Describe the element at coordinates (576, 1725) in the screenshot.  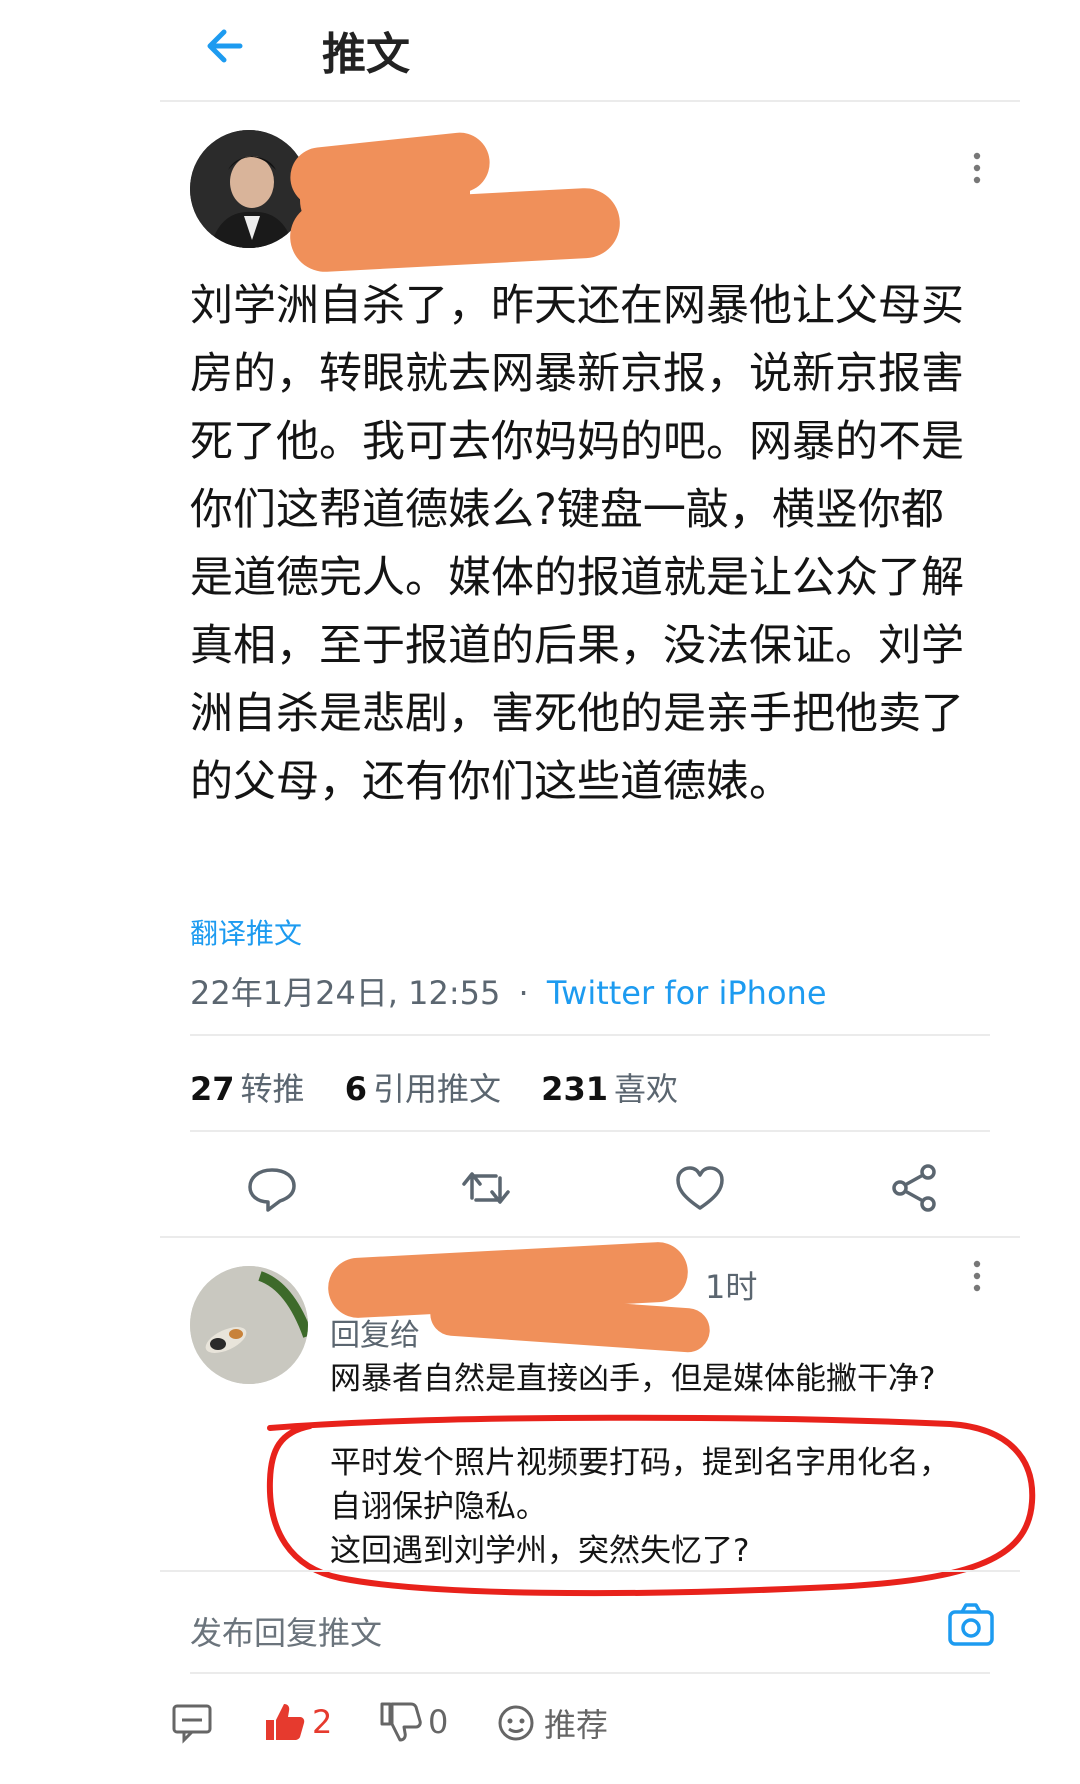
I see `recommend-label: 推荐` at that location.